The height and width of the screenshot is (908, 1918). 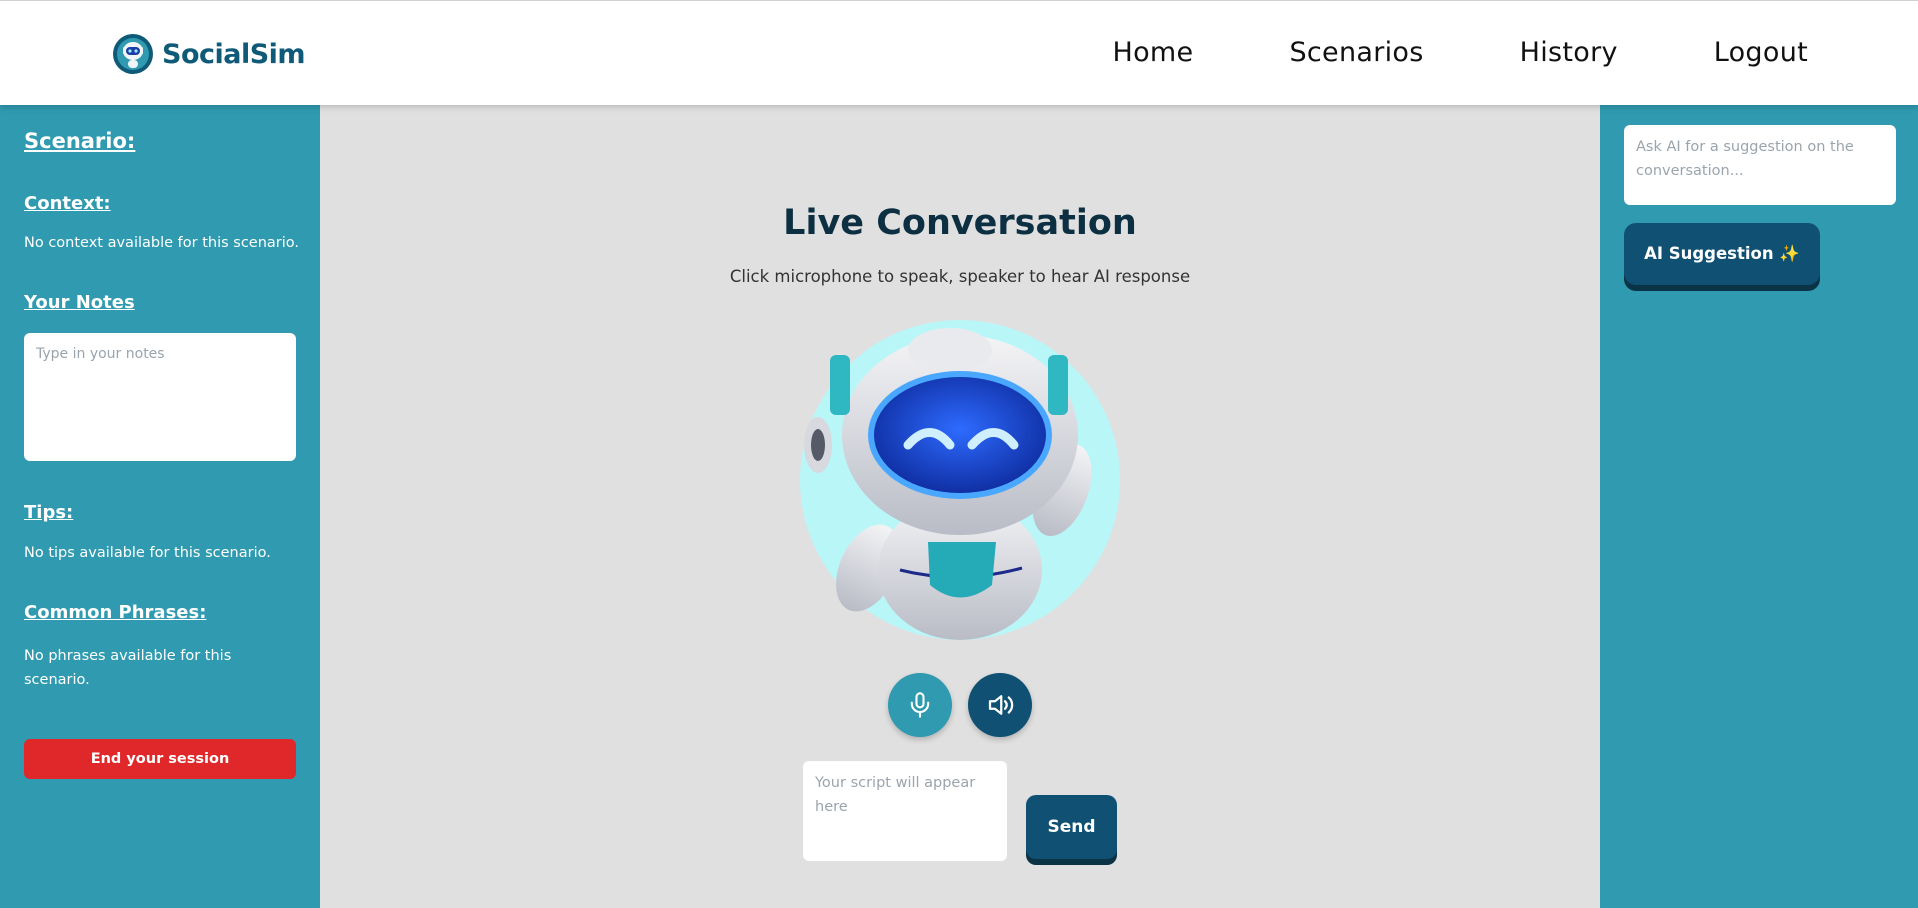 What do you see at coordinates (1761, 52) in the screenshot?
I see `nav-logout: Logout` at bounding box center [1761, 52].